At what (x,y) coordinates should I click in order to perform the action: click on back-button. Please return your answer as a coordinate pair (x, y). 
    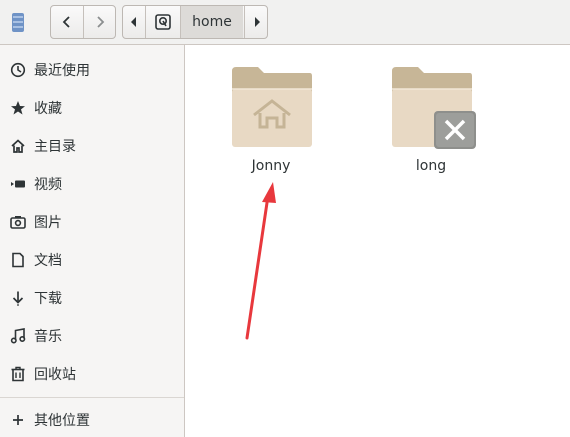
    Looking at the image, I should click on (67, 22).